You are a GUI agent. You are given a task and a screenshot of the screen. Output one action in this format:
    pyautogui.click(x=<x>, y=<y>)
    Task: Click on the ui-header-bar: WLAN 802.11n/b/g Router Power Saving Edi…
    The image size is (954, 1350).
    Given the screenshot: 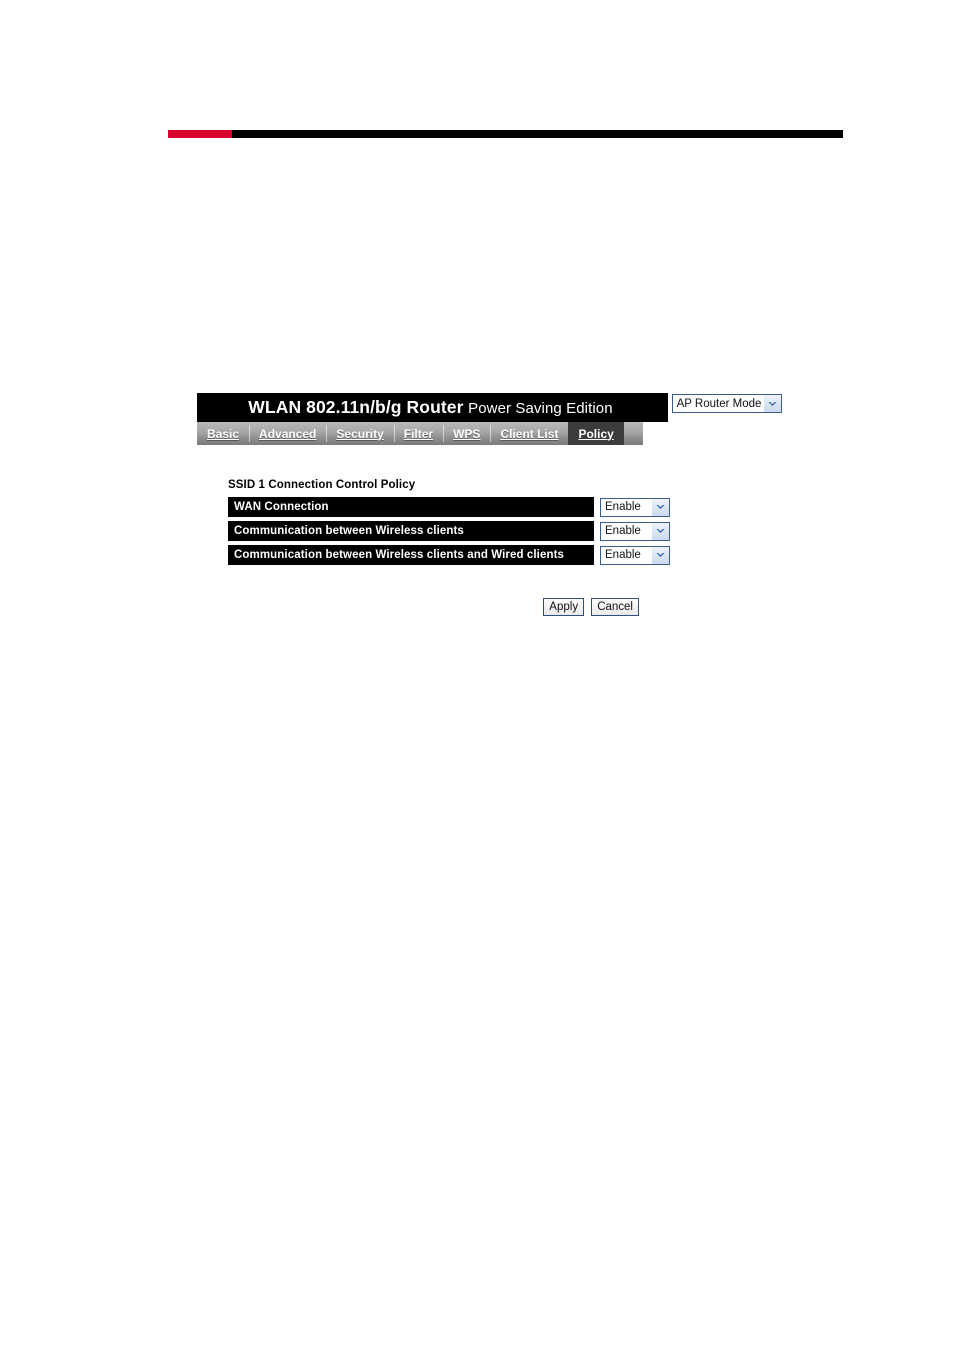 What is the action you would take?
    pyautogui.click(x=432, y=407)
    